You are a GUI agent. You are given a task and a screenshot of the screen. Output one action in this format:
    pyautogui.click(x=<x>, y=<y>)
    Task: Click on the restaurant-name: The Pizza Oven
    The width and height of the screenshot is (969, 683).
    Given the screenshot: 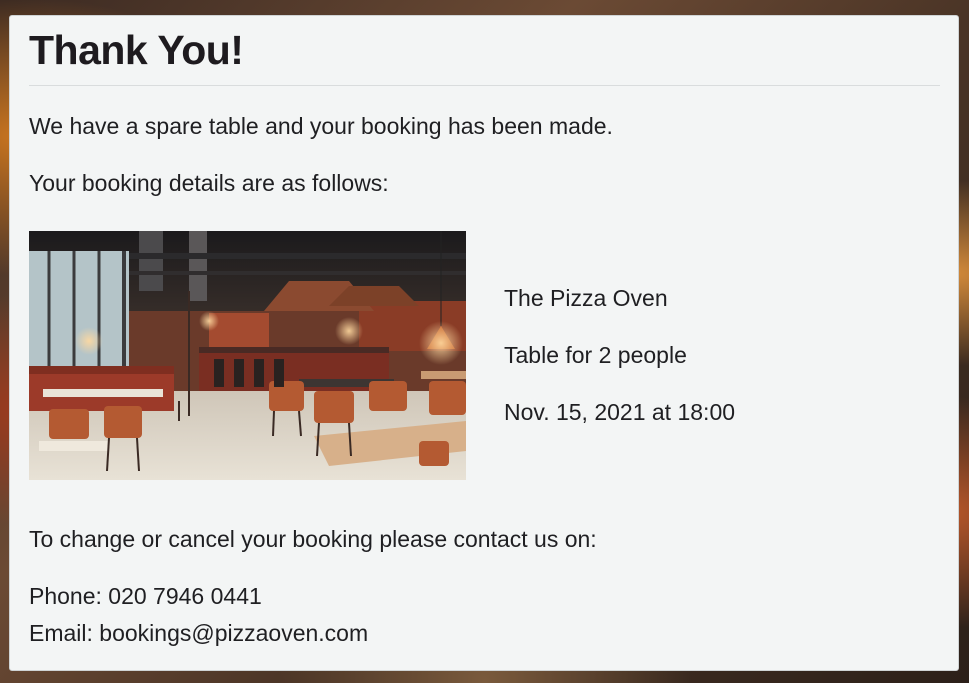 What is the action you would take?
    pyautogui.click(x=586, y=298)
    